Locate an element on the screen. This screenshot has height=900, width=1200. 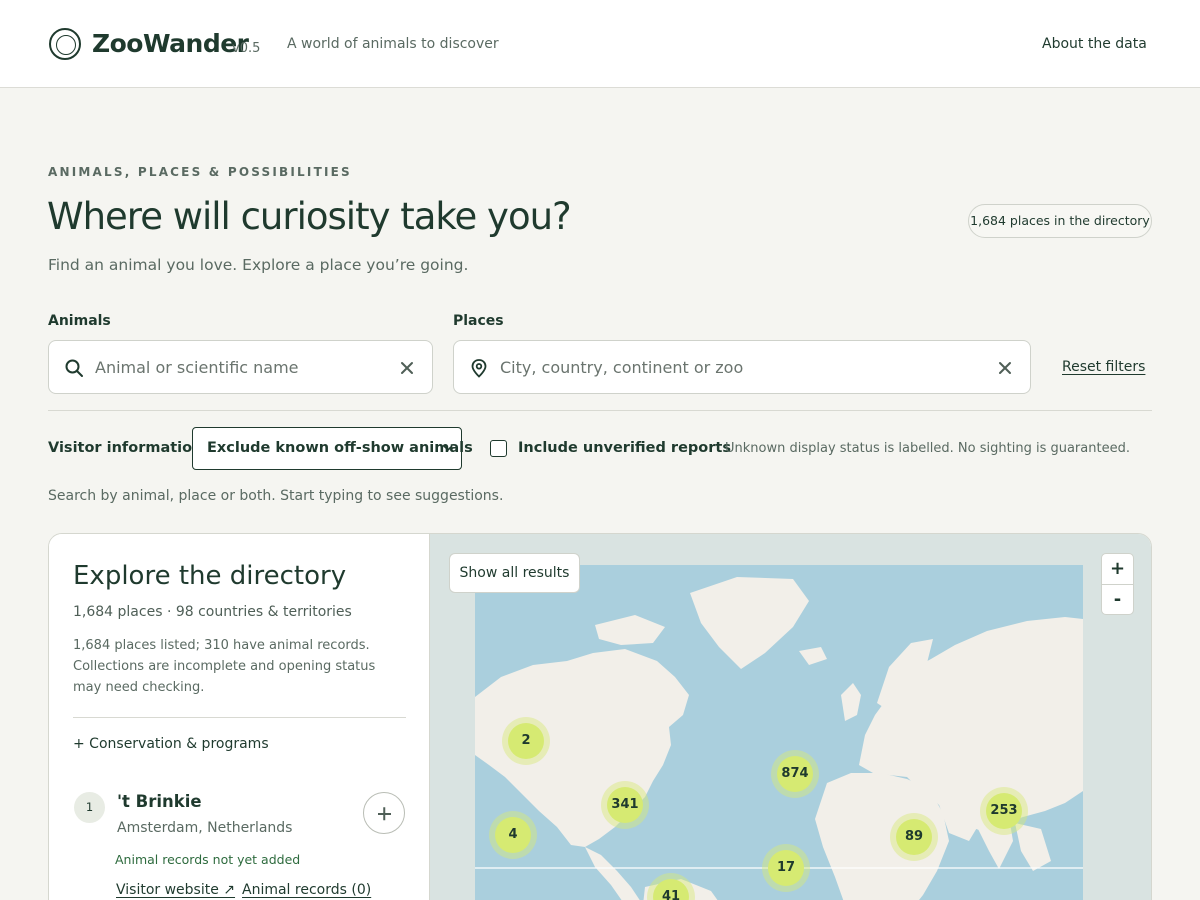
cluster-count: 874 is located at coordinates (795, 774).